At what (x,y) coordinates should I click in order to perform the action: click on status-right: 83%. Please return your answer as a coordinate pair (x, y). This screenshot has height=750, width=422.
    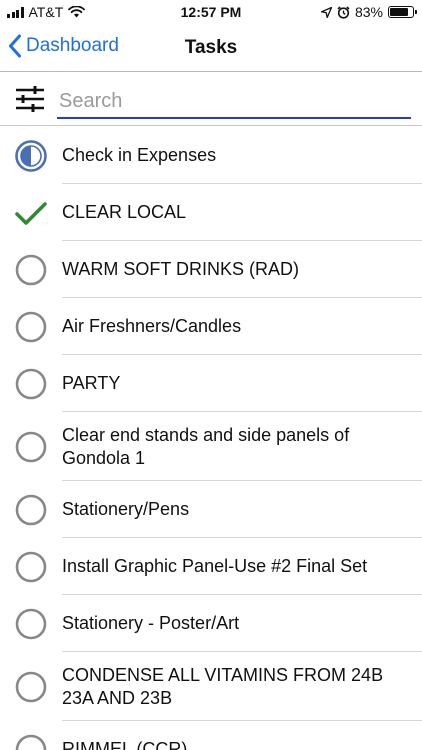
    Looking at the image, I should click on (368, 12).